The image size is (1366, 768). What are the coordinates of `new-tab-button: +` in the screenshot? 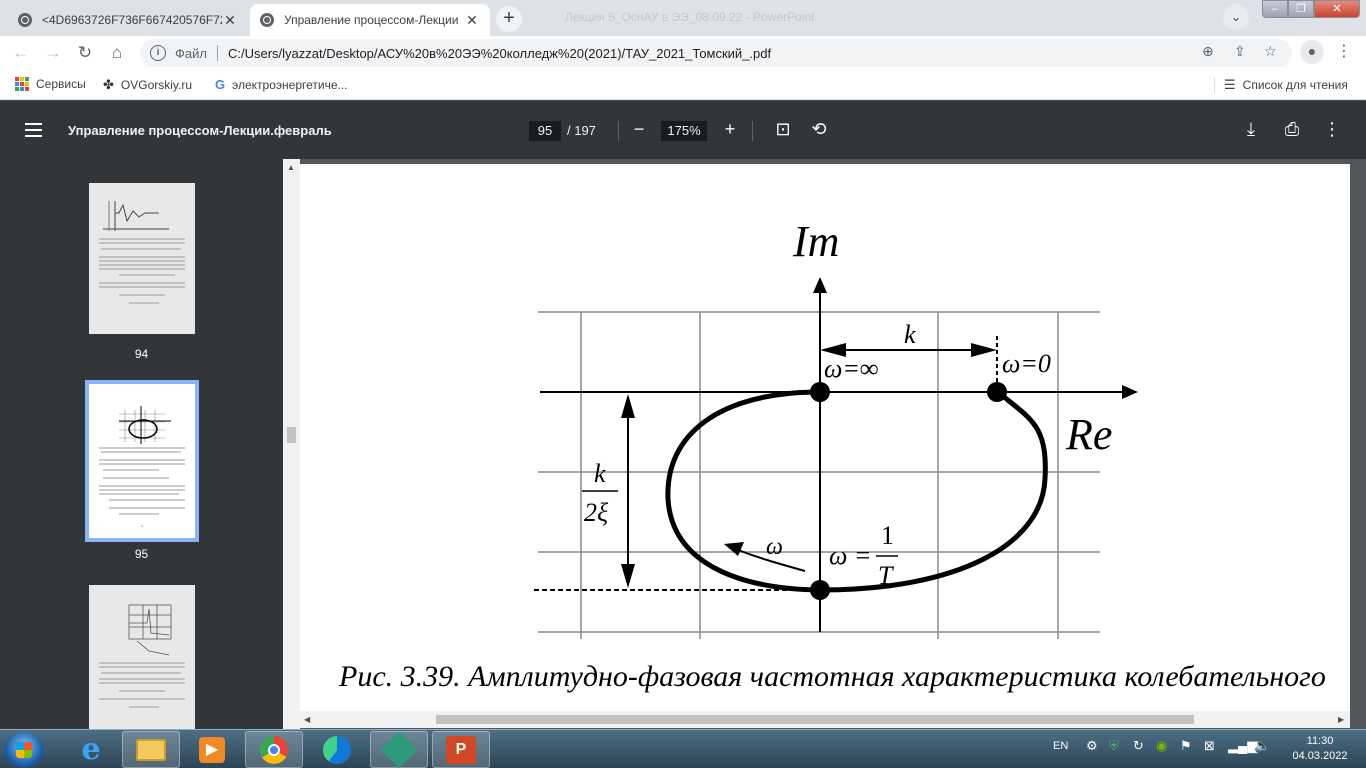 It's located at (509, 19).